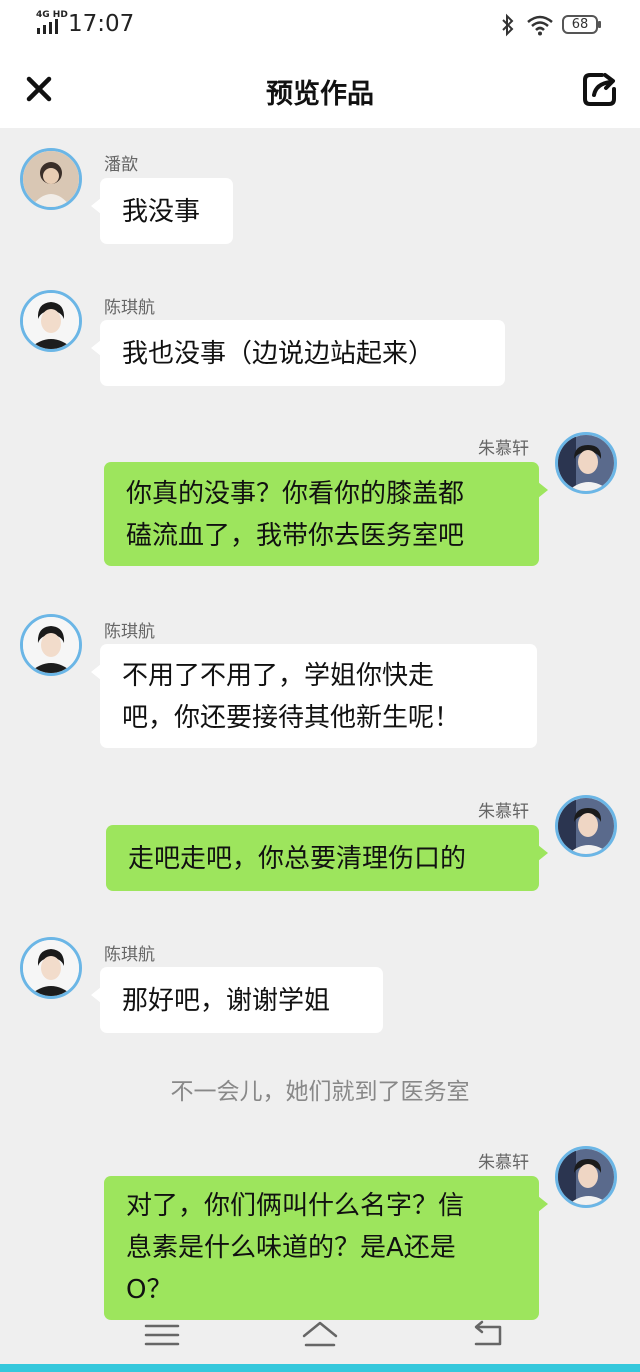 This screenshot has width=640, height=1372. What do you see at coordinates (149, 1290) in the screenshot?
I see `message-text-line: O？` at bounding box center [149, 1290].